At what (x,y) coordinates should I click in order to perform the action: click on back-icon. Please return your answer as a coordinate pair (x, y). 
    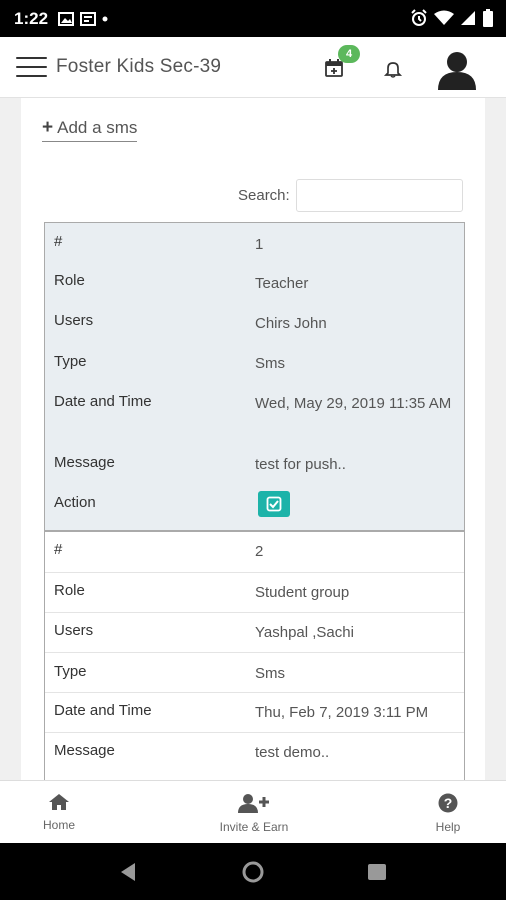
    Looking at the image, I should click on (128, 872).